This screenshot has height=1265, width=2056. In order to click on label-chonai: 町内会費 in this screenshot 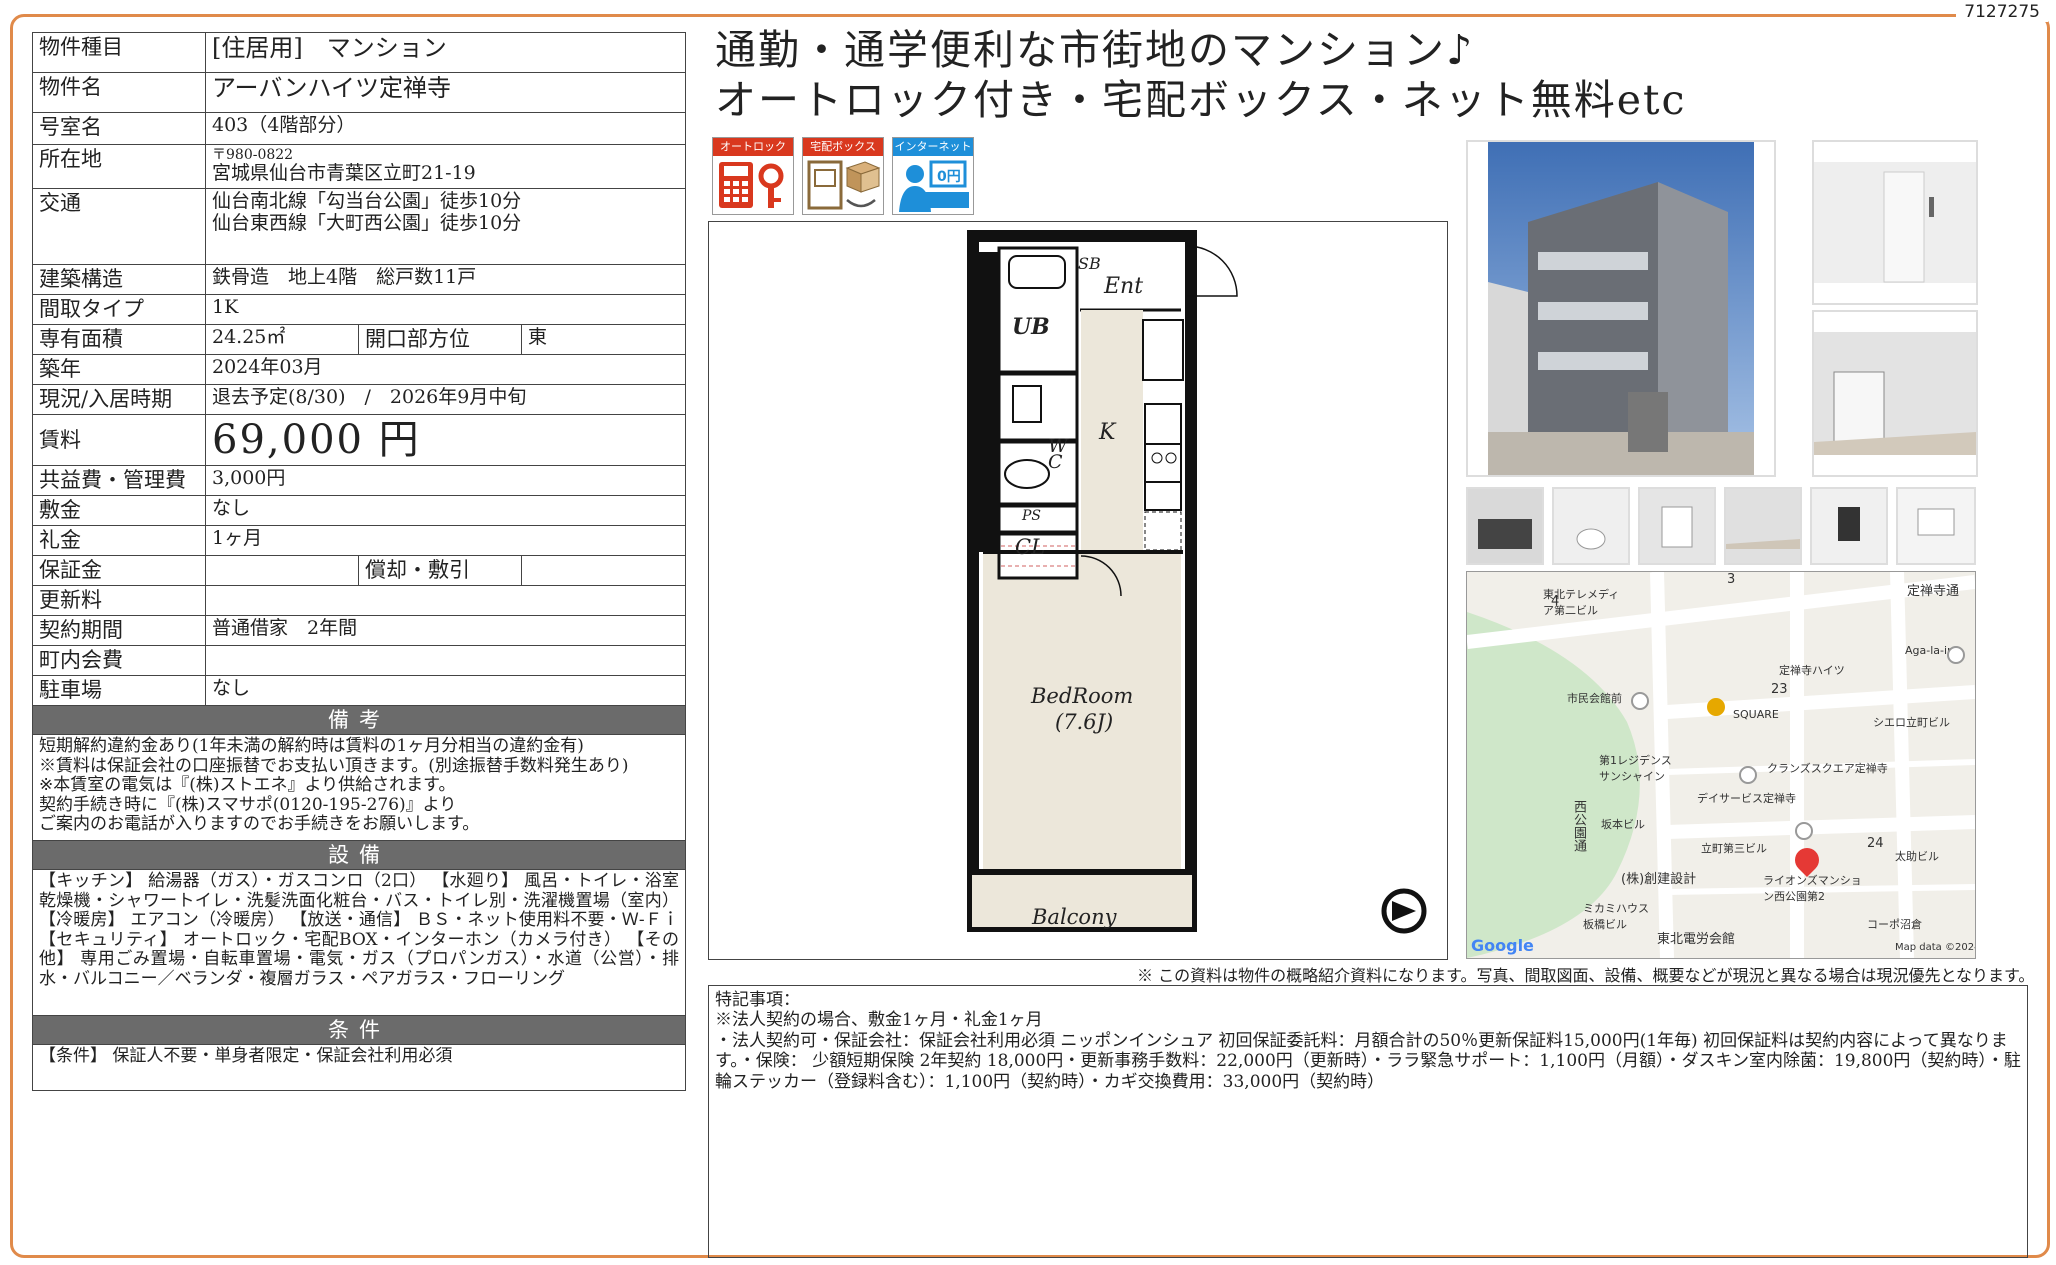, I will do `click(119, 660)`.